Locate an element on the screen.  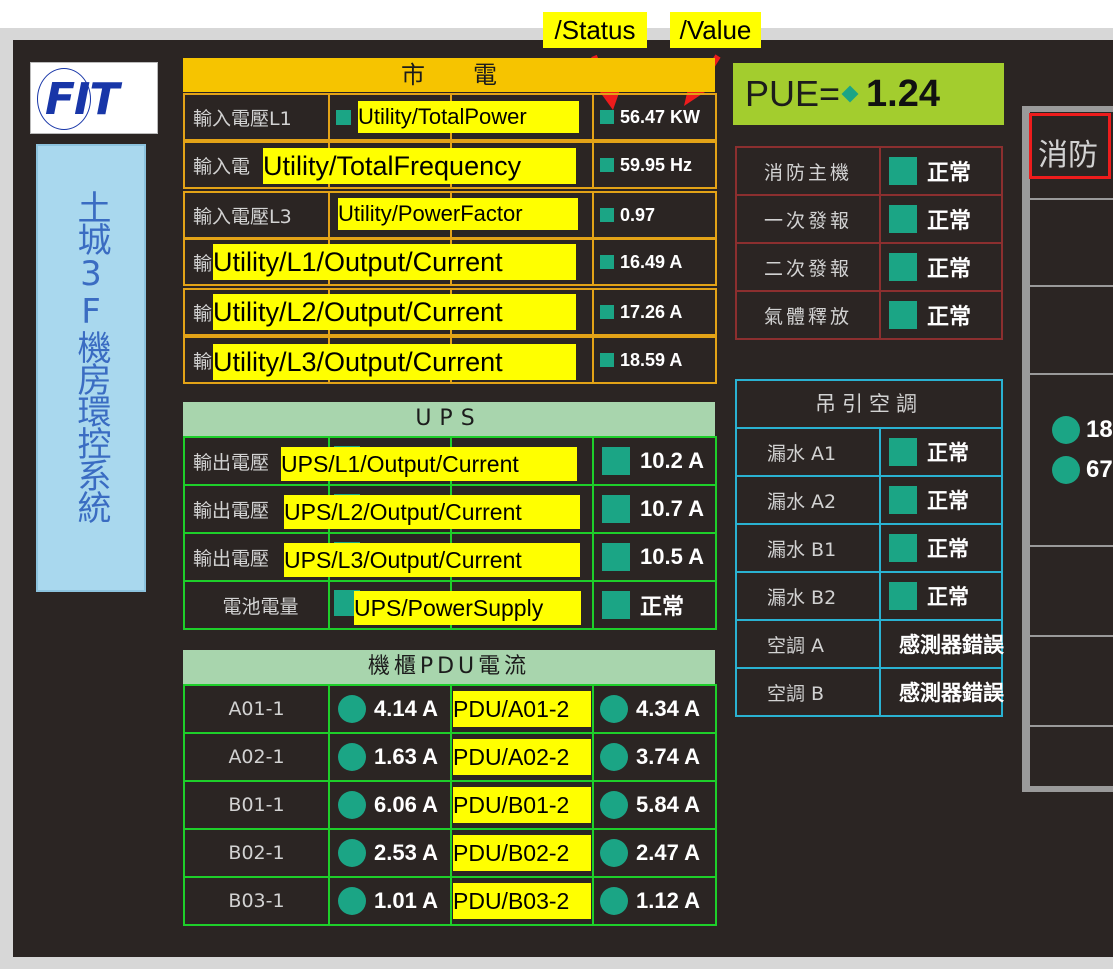
pdu-tag-label: PDU/B03-2 is located at coordinates (522, 901).